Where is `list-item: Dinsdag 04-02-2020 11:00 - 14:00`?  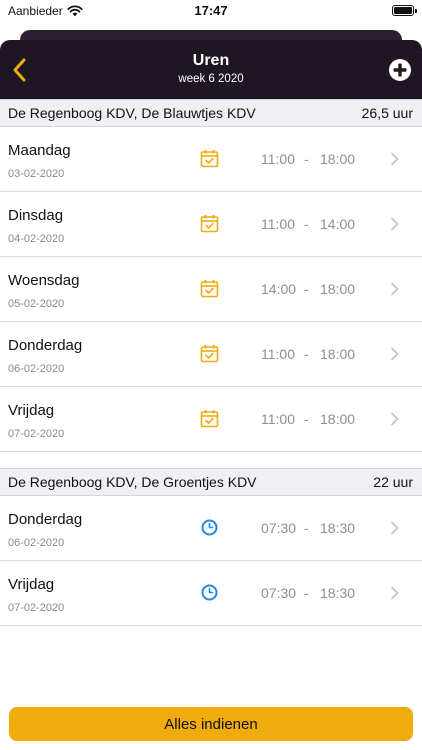 list-item: Dinsdag 04-02-2020 11:00 - 14:00 is located at coordinates (211, 224).